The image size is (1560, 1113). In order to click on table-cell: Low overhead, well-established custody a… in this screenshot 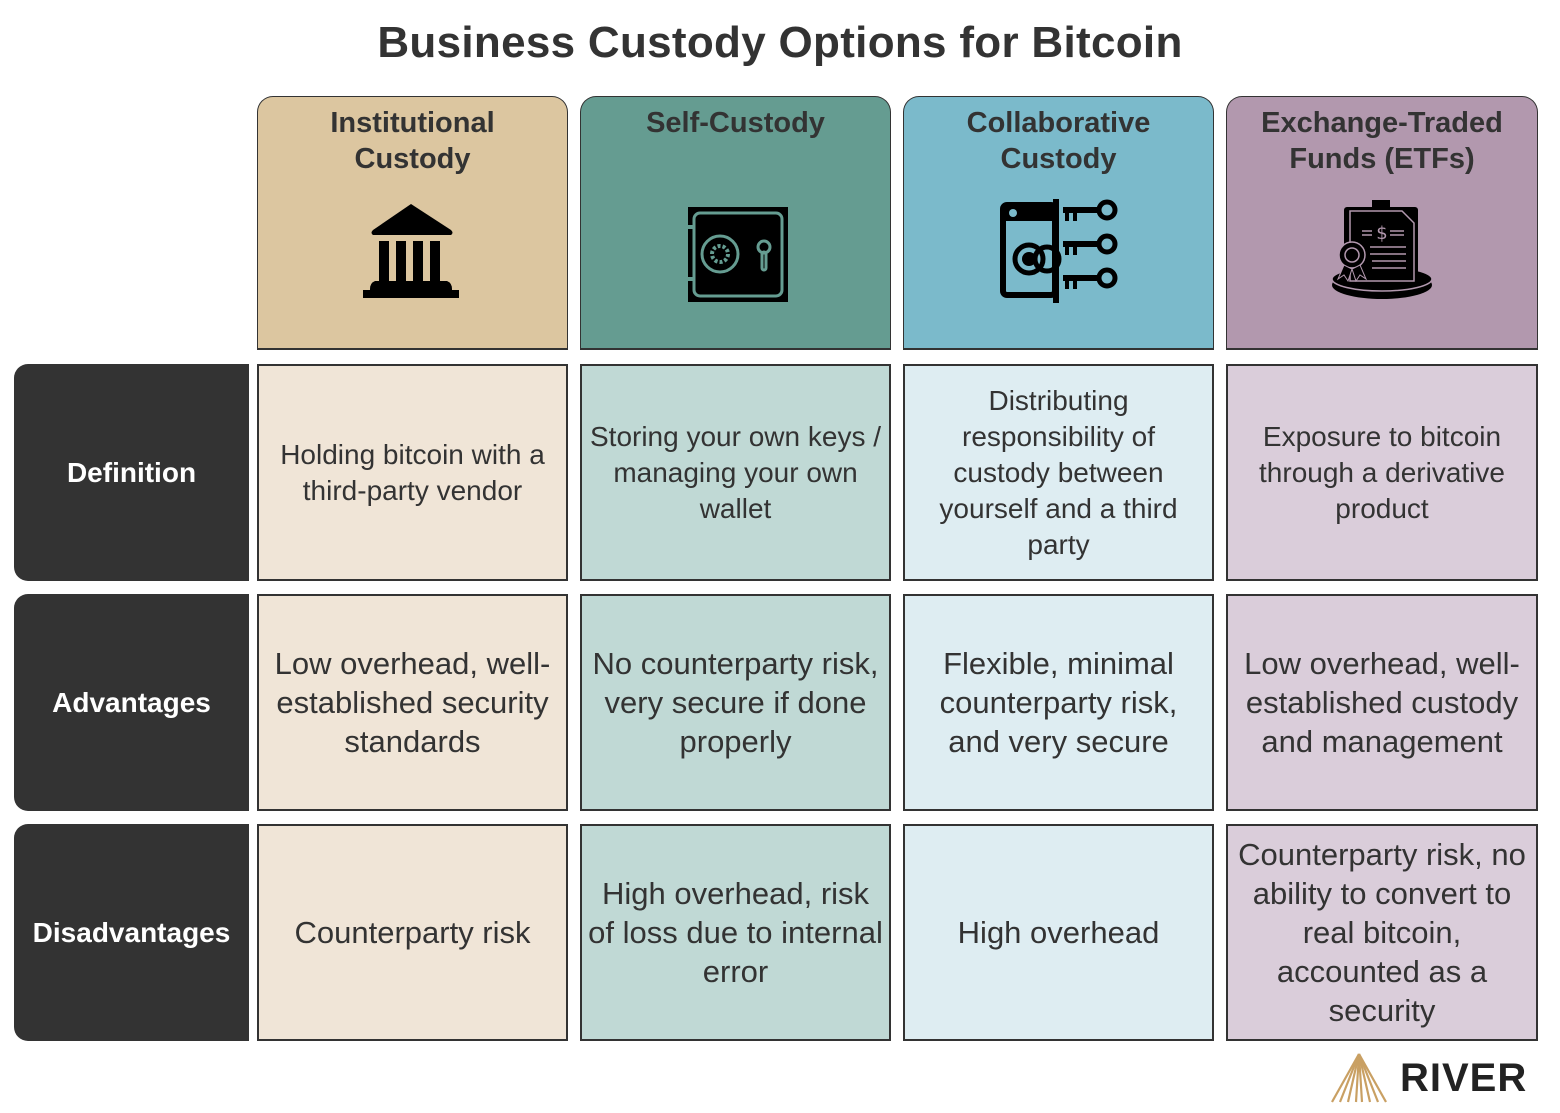, I will do `click(1382, 702)`.